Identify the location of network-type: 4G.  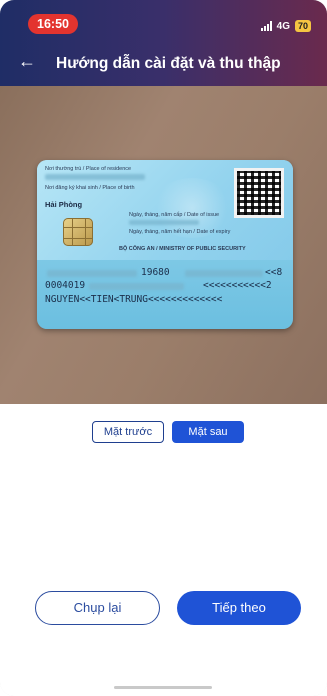
(283, 26).